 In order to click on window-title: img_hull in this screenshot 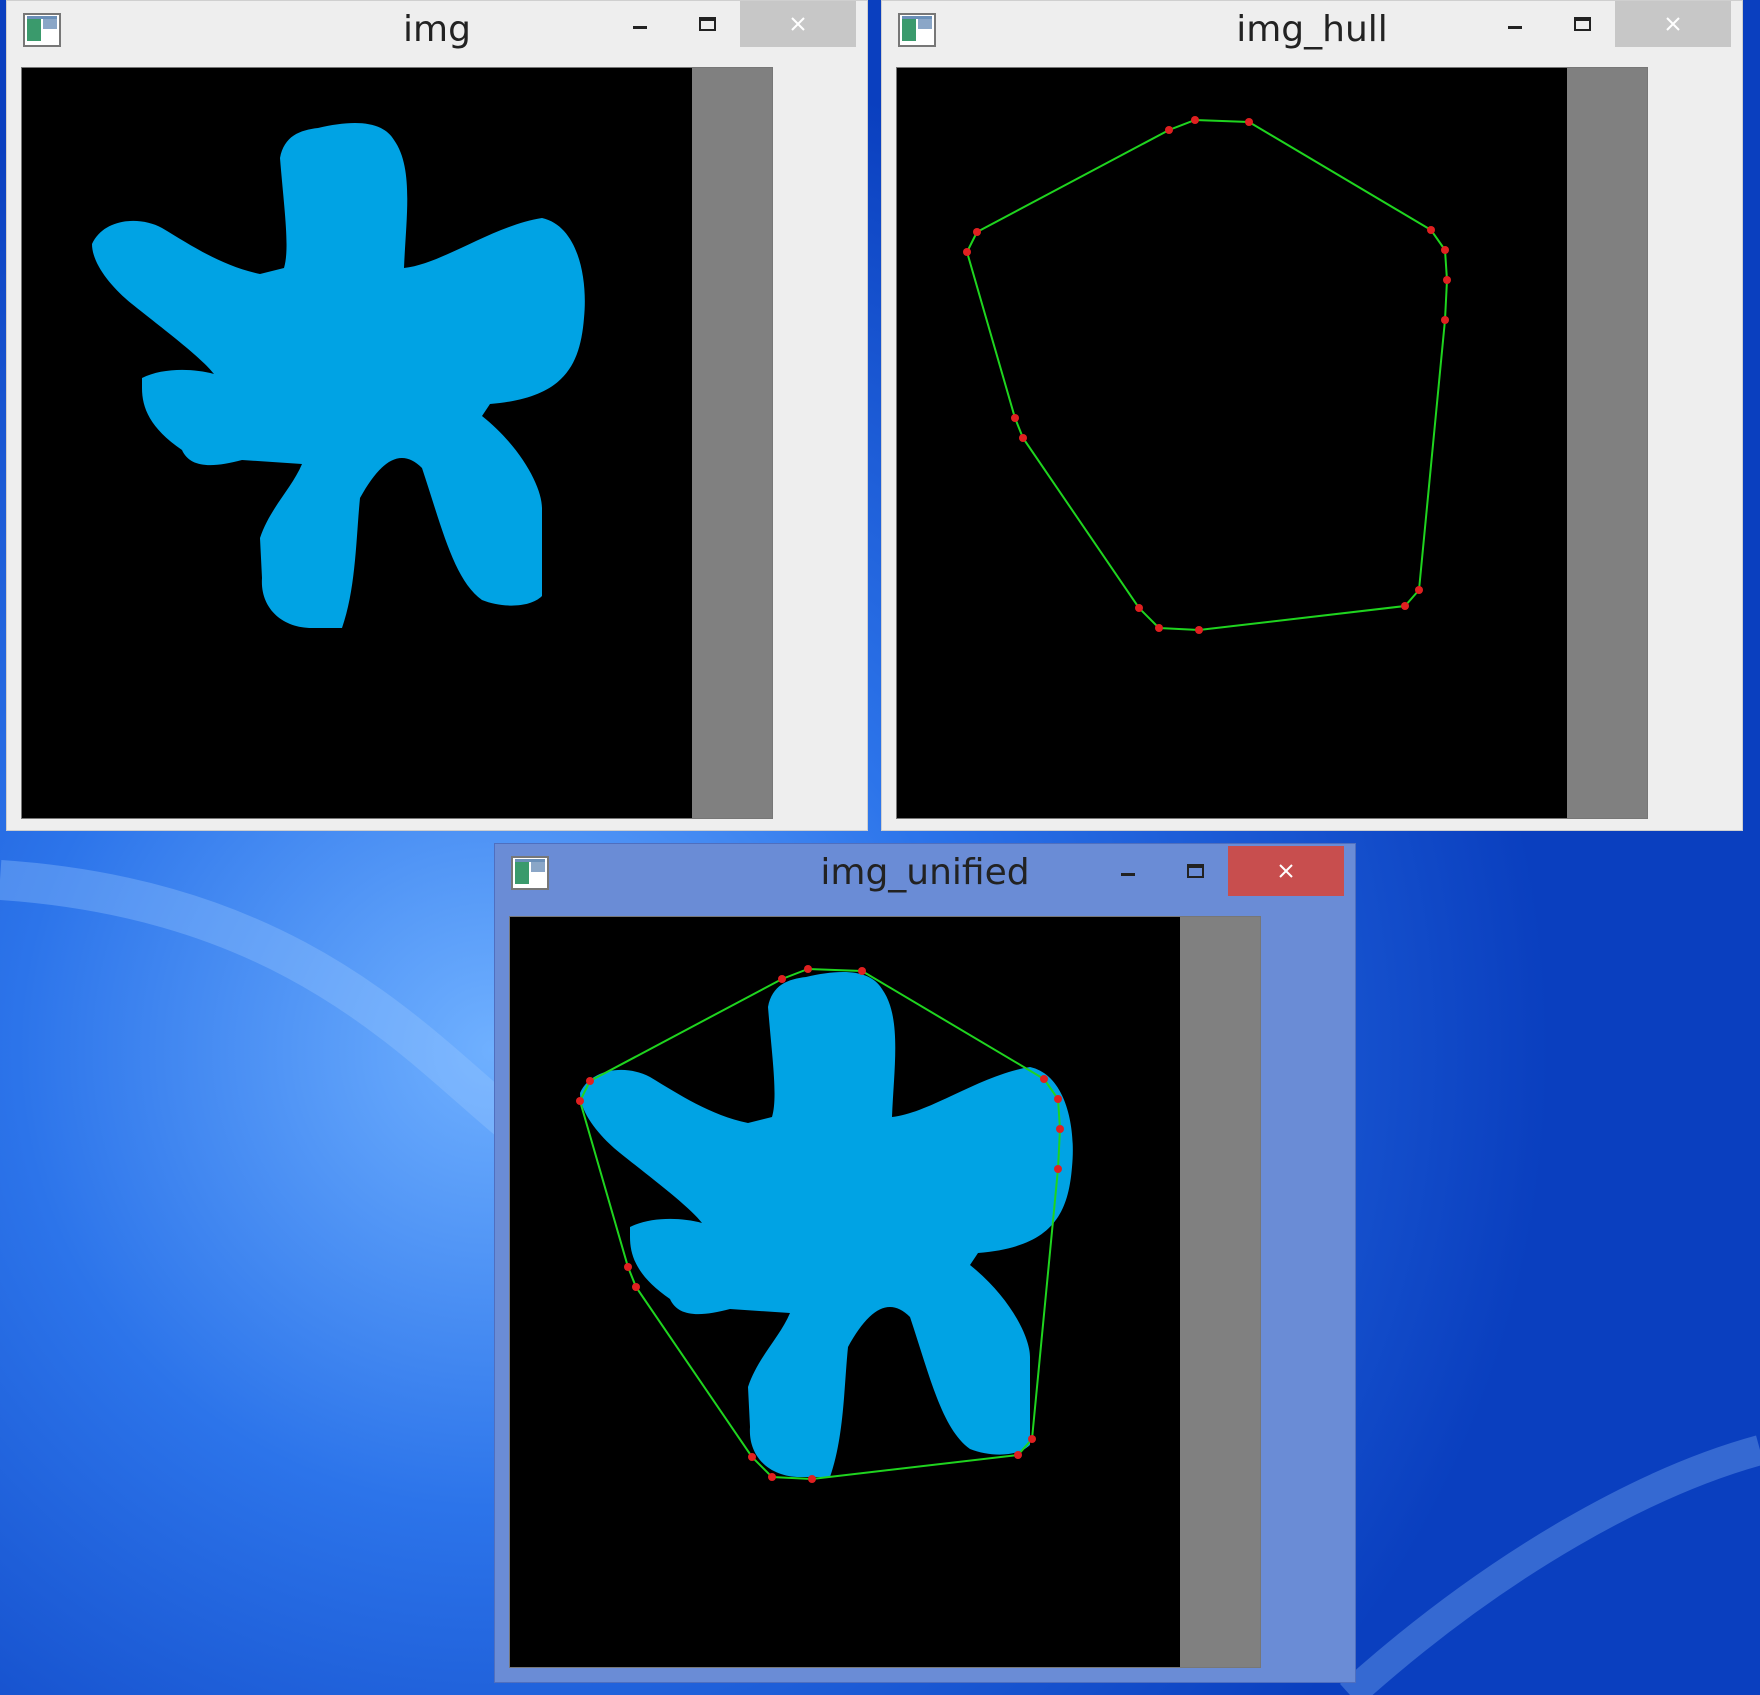, I will do `click(1312, 29)`.